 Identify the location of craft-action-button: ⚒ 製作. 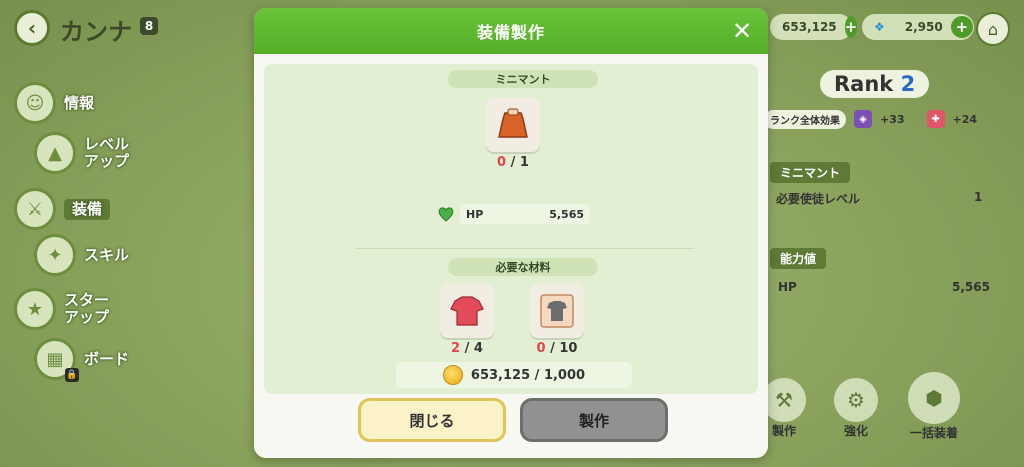
(784, 408).